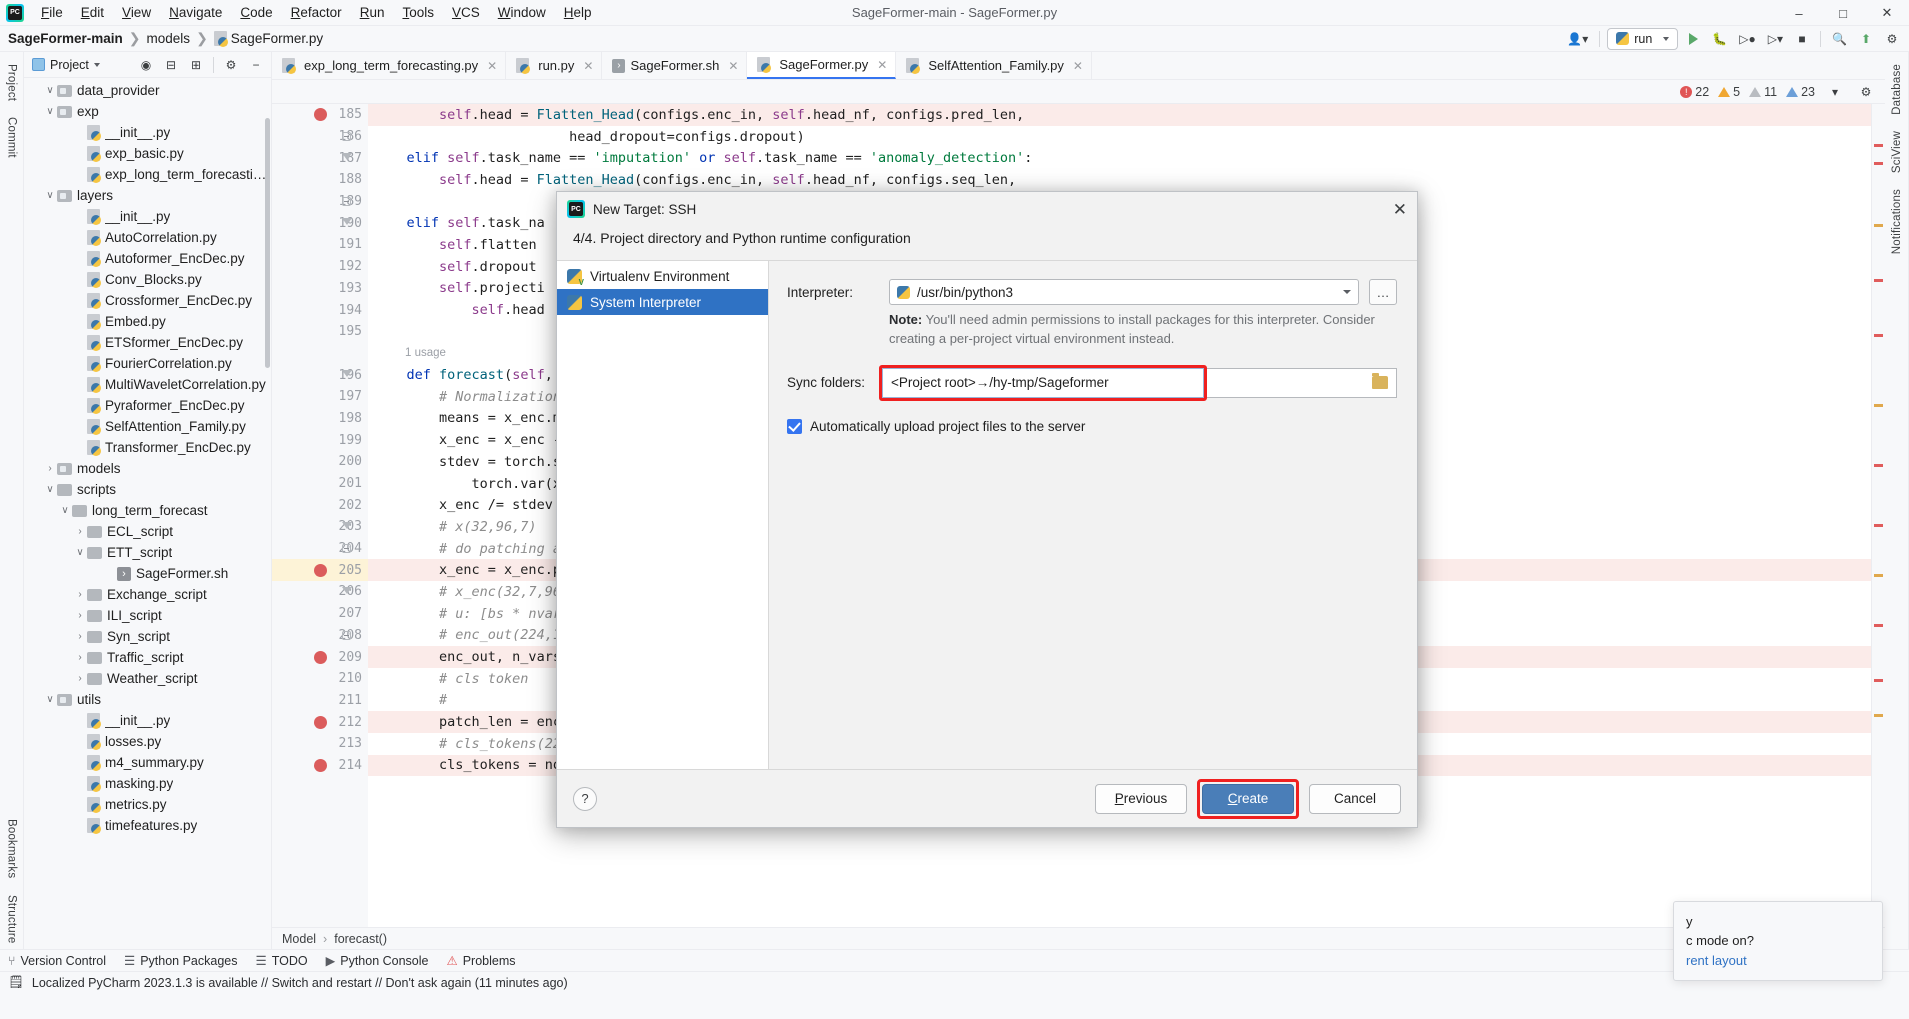 The width and height of the screenshot is (1909, 1019). What do you see at coordinates (147, 90) in the screenshot?
I see `tree-item: ∨ data_provider` at bounding box center [147, 90].